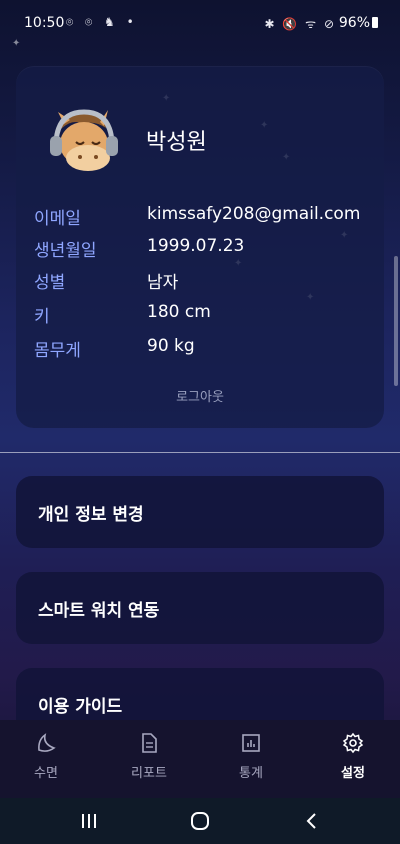 The image size is (400, 844). Describe the element at coordinates (42, 317) in the screenshot. I see `height-label: 키` at that location.